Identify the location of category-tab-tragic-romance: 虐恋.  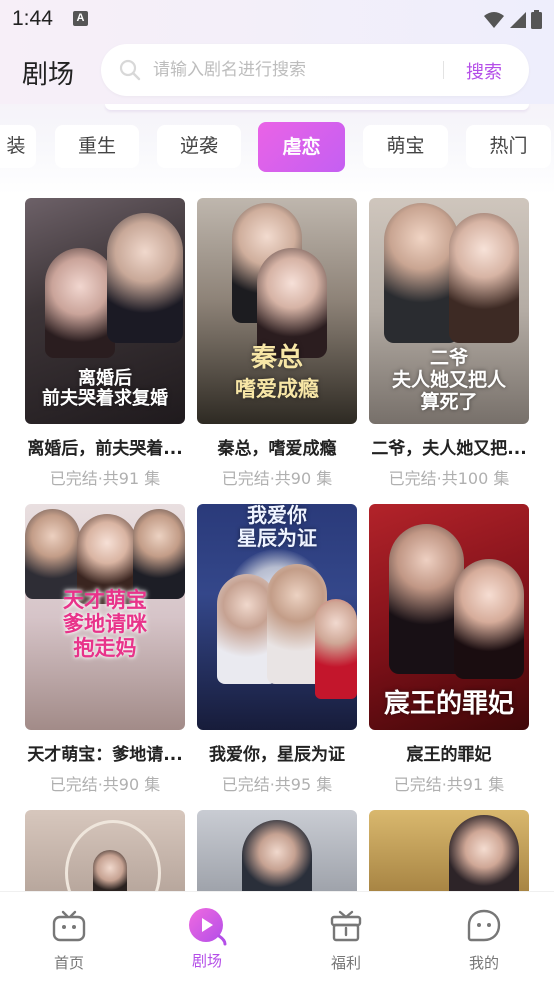
(301, 147).